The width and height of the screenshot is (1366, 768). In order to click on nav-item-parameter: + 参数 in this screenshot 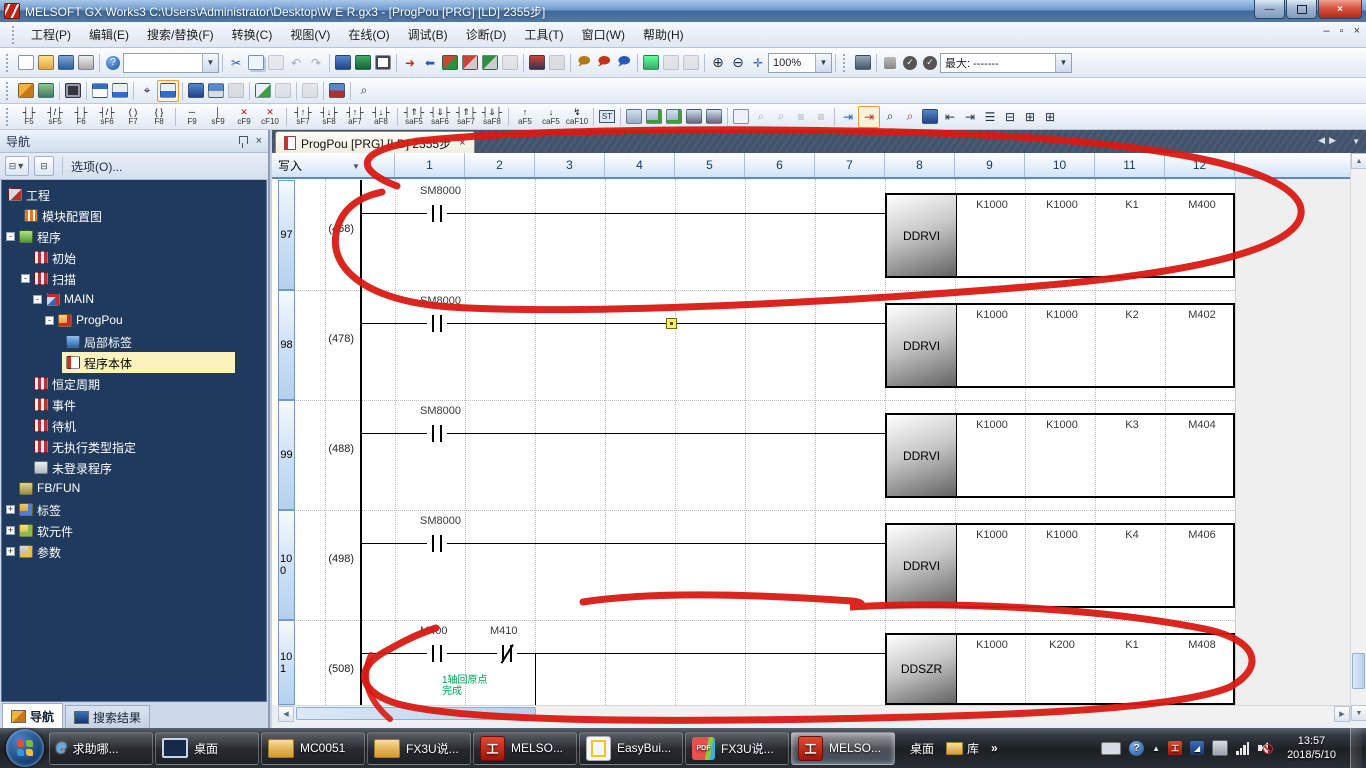, I will do `click(134, 551)`.